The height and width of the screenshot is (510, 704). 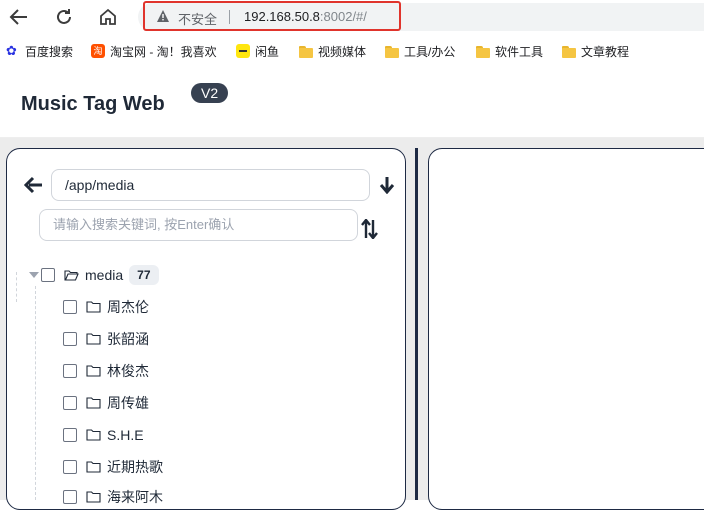 What do you see at coordinates (11, 50) in the screenshot?
I see `baidu-icon: ✿` at bounding box center [11, 50].